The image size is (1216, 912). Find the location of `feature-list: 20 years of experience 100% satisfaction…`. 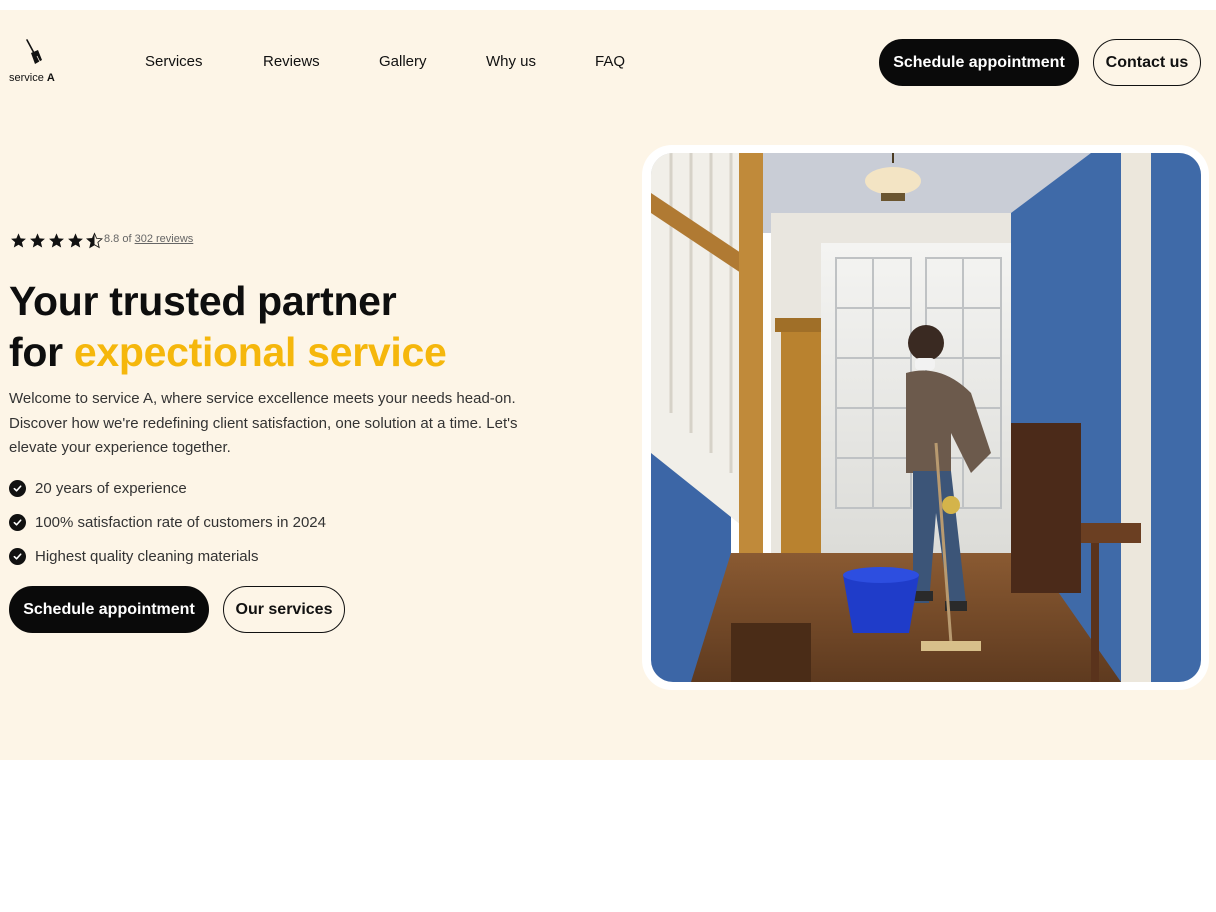

feature-list: 20 years of experience 100% satisfaction… is located at coordinates (167, 522).